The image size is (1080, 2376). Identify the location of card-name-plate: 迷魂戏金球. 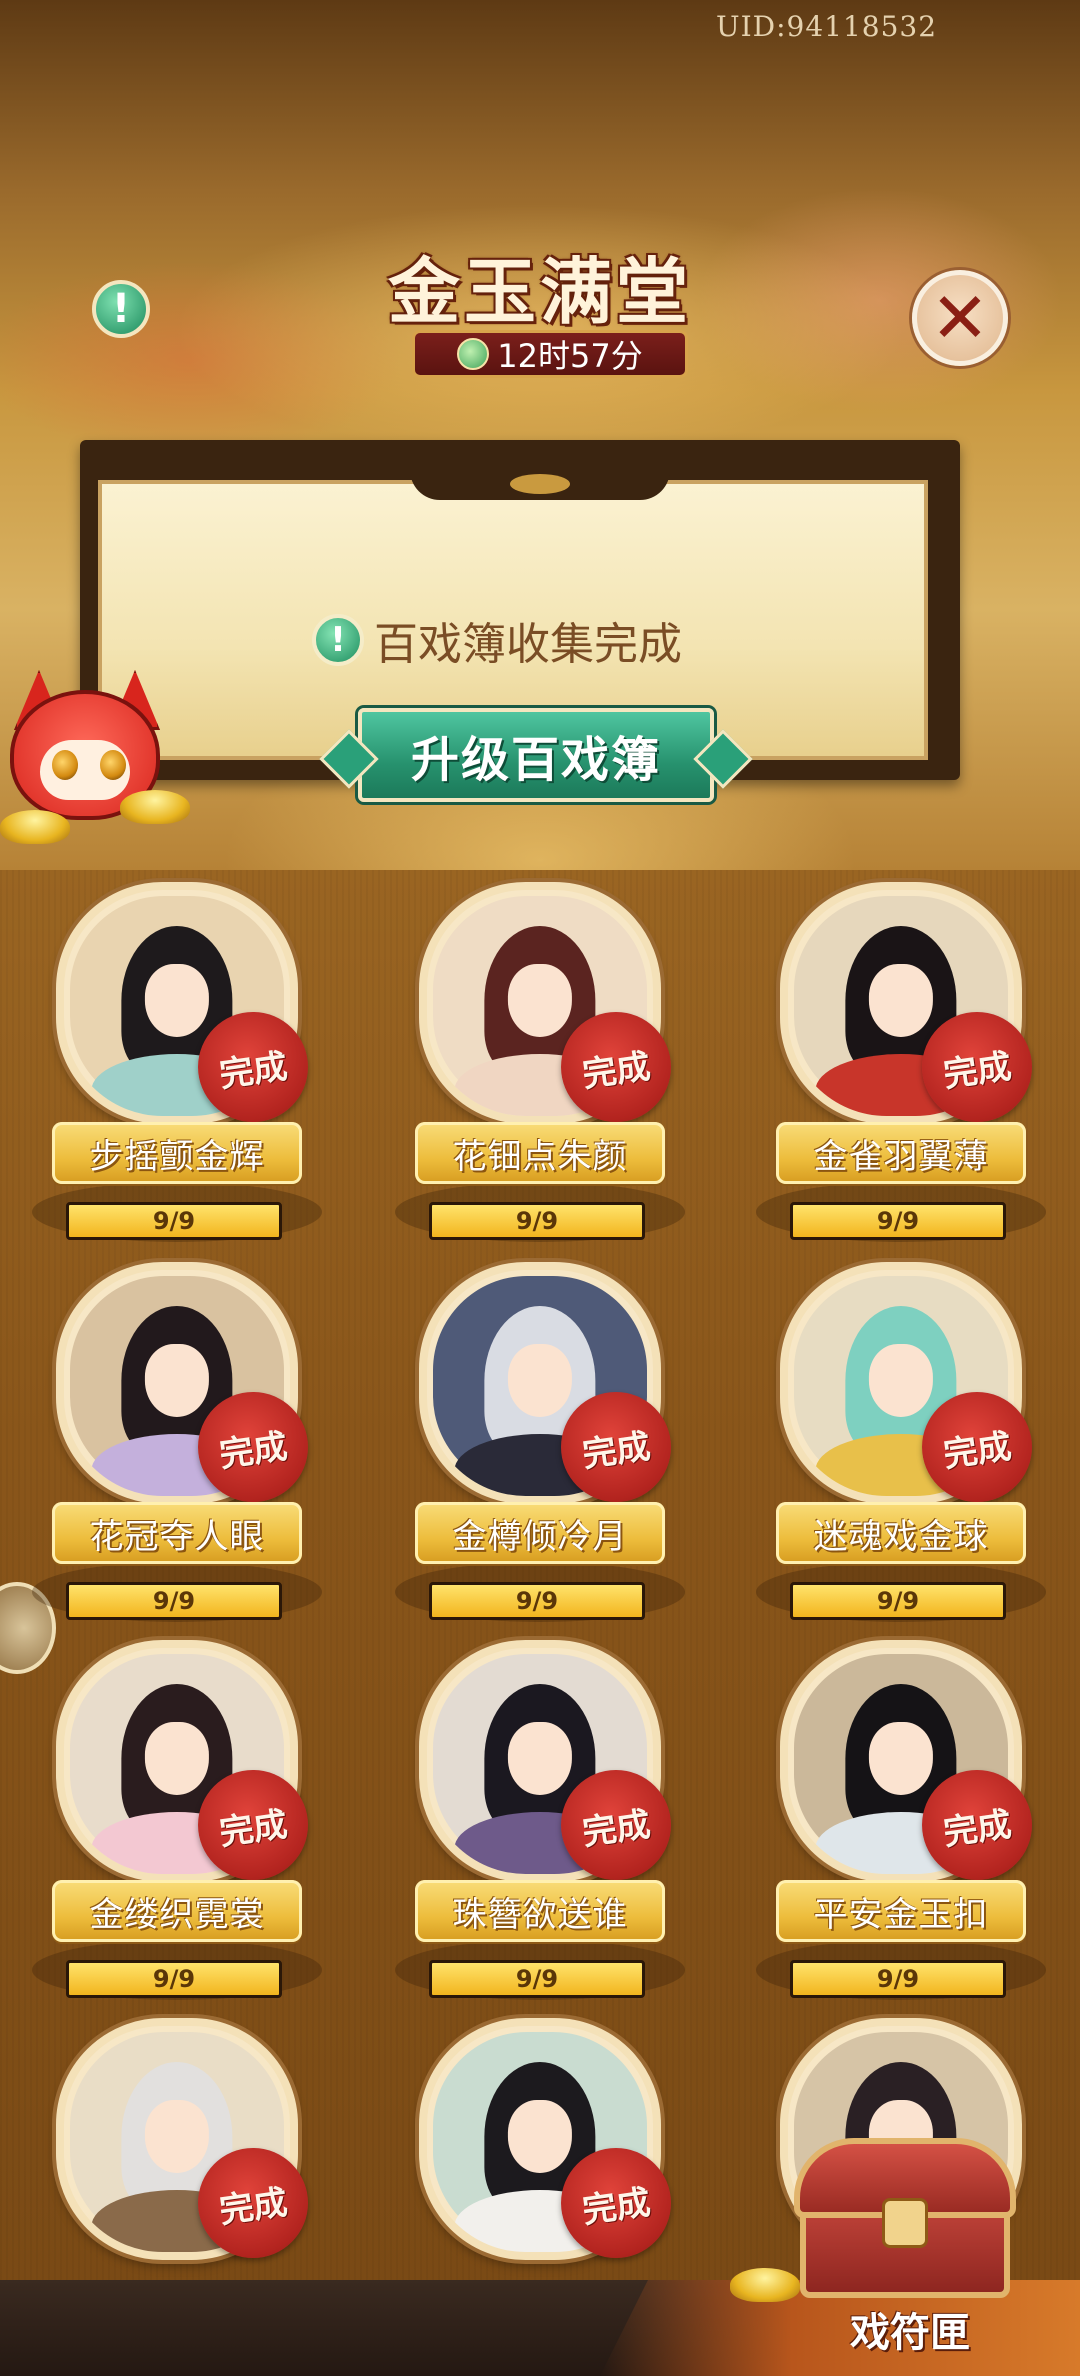
(901, 1533).